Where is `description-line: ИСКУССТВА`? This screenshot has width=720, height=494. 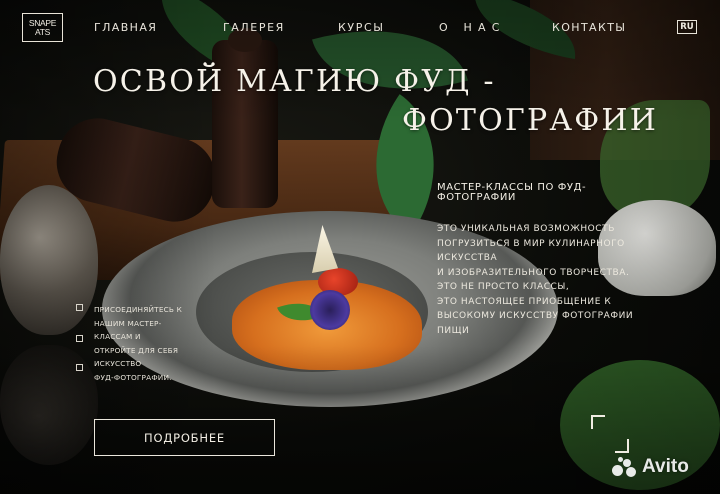 description-line: ИСКУССТВА is located at coordinates (467, 258).